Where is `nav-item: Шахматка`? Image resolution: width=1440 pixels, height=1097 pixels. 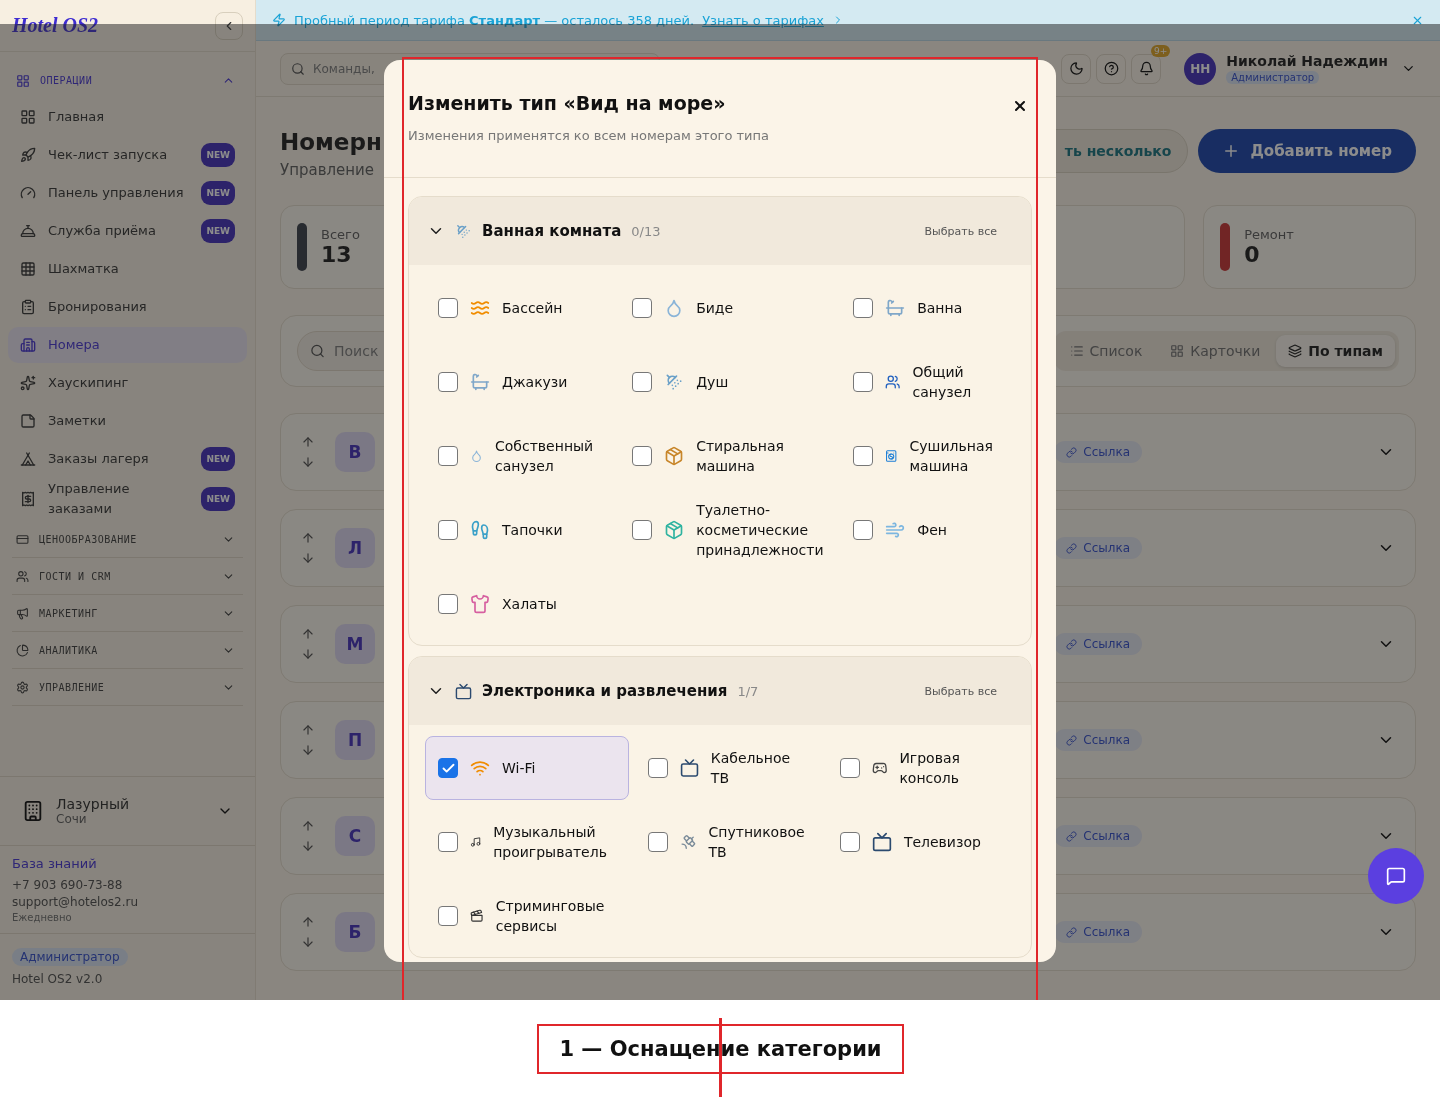 nav-item: Шахматка is located at coordinates (127, 269).